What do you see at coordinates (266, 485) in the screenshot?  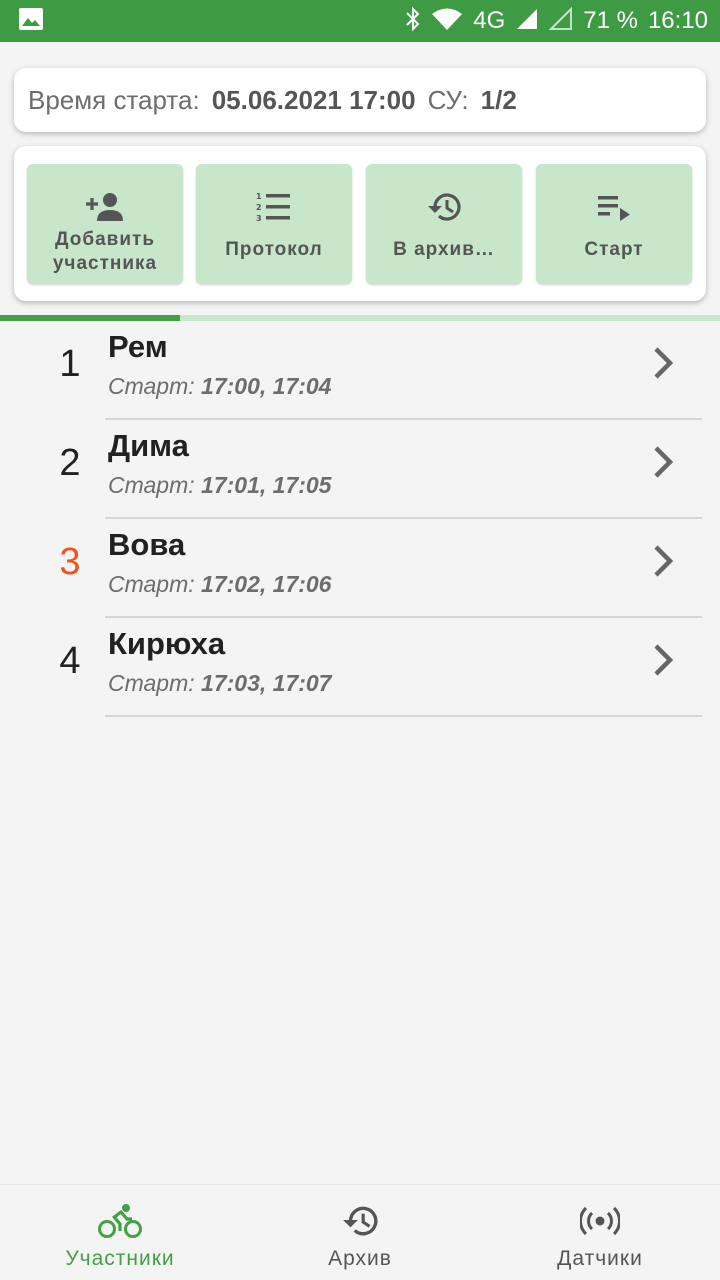 I see `start-times: 17:01, 17:05` at bounding box center [266, 485].